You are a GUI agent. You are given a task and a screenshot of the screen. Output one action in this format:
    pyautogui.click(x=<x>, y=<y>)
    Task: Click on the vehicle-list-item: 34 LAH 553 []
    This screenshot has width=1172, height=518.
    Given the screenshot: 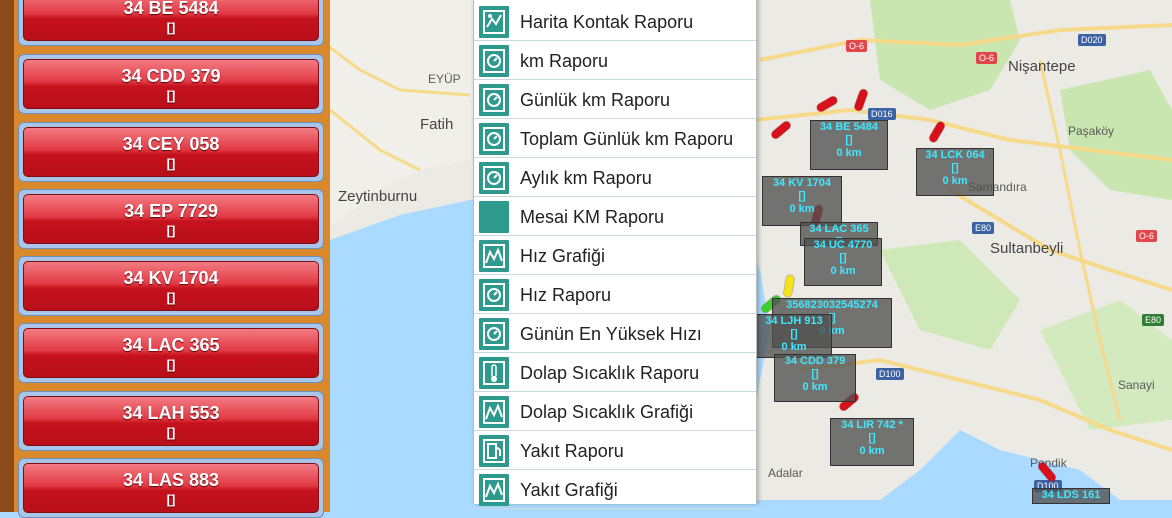 What is the action you would take?
    pyautogui.click(x=171, y=421)
    